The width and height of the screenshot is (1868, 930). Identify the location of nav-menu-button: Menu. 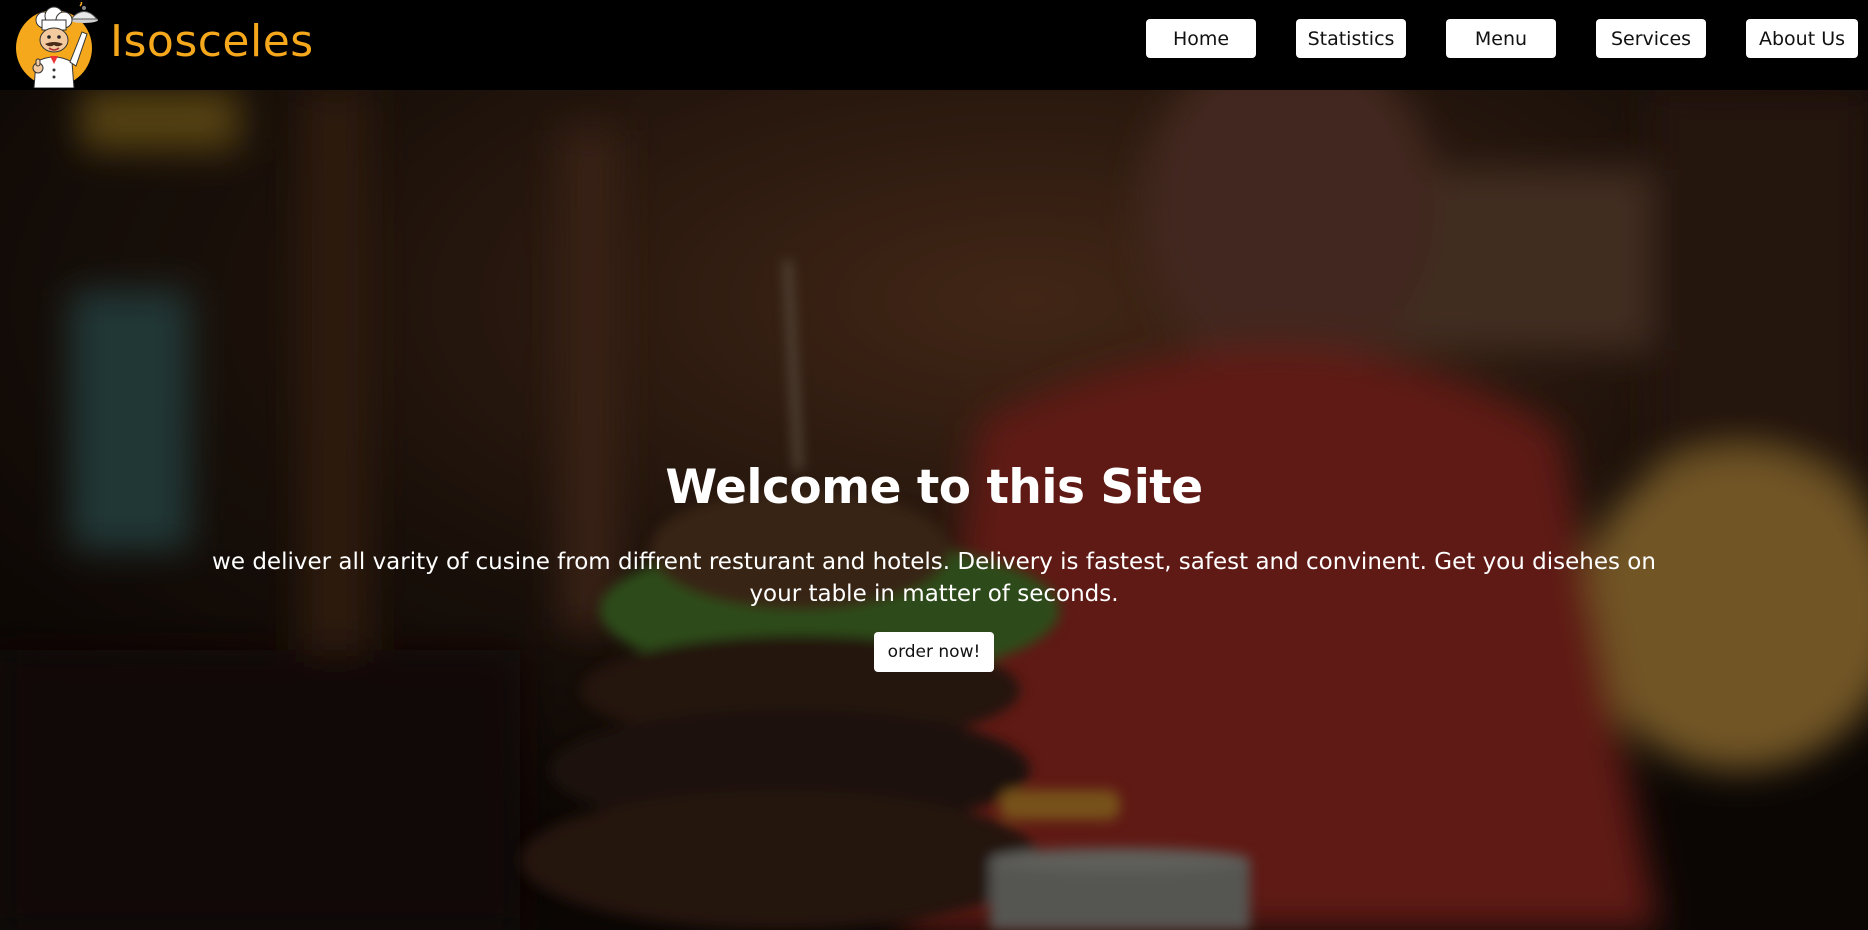
(1501, 38).